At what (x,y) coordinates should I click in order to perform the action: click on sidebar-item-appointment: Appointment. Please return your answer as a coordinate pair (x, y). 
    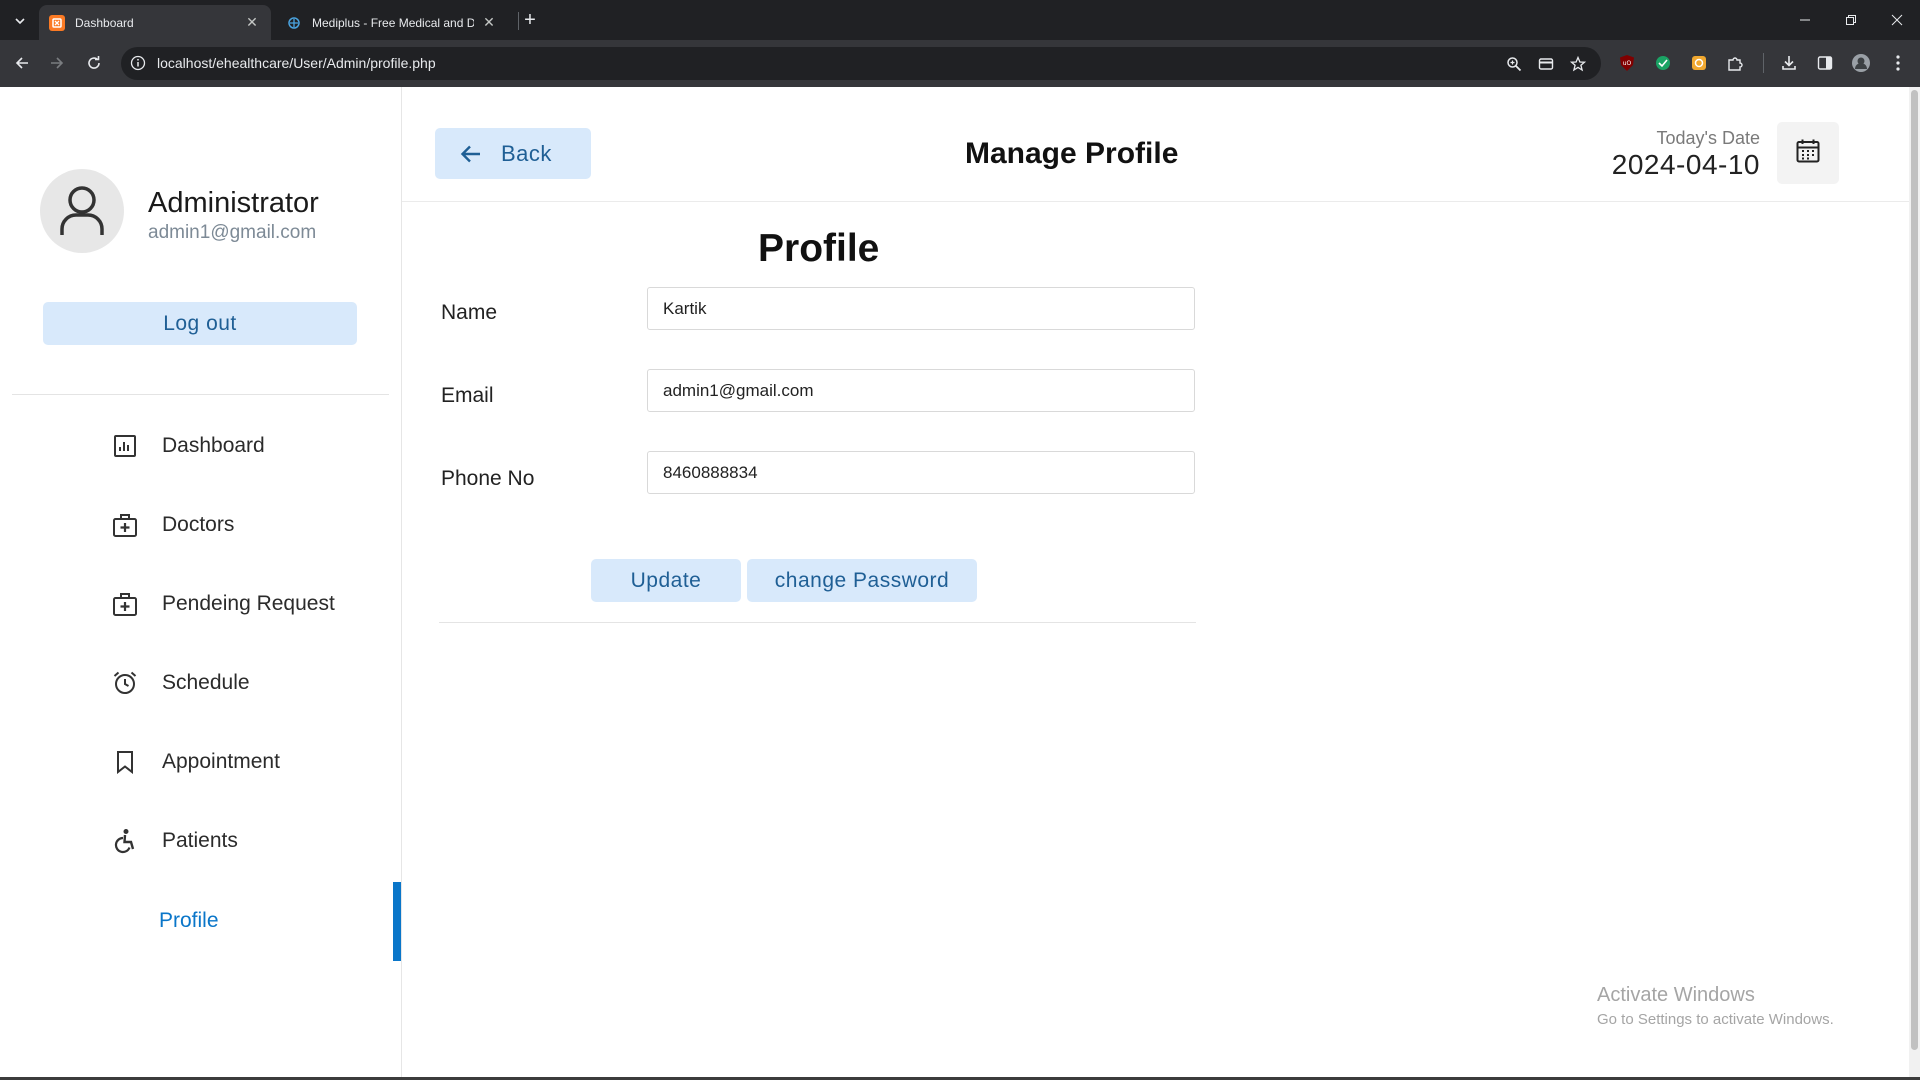
    Looking at the image, I should click on (201, 762).